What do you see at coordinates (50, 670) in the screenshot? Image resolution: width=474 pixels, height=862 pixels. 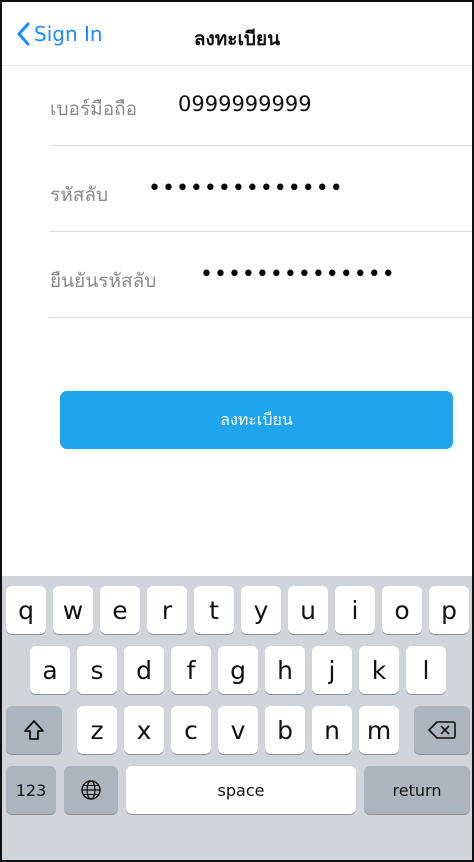 I see `key-a: a` at bounding box center [50, 670].